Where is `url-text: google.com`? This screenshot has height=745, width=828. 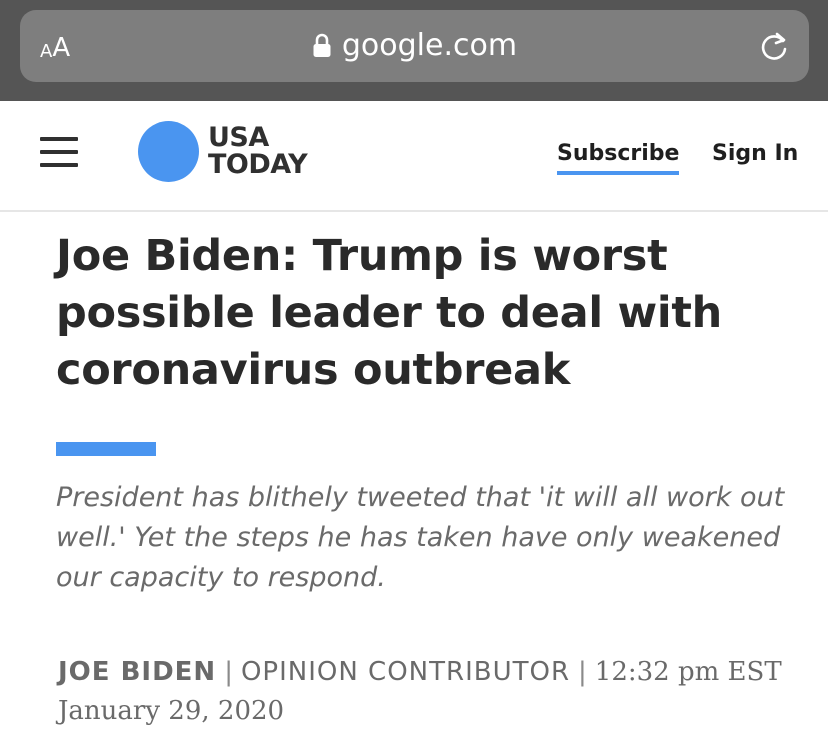
url-text: google.com is located at coordinates (429, 45).